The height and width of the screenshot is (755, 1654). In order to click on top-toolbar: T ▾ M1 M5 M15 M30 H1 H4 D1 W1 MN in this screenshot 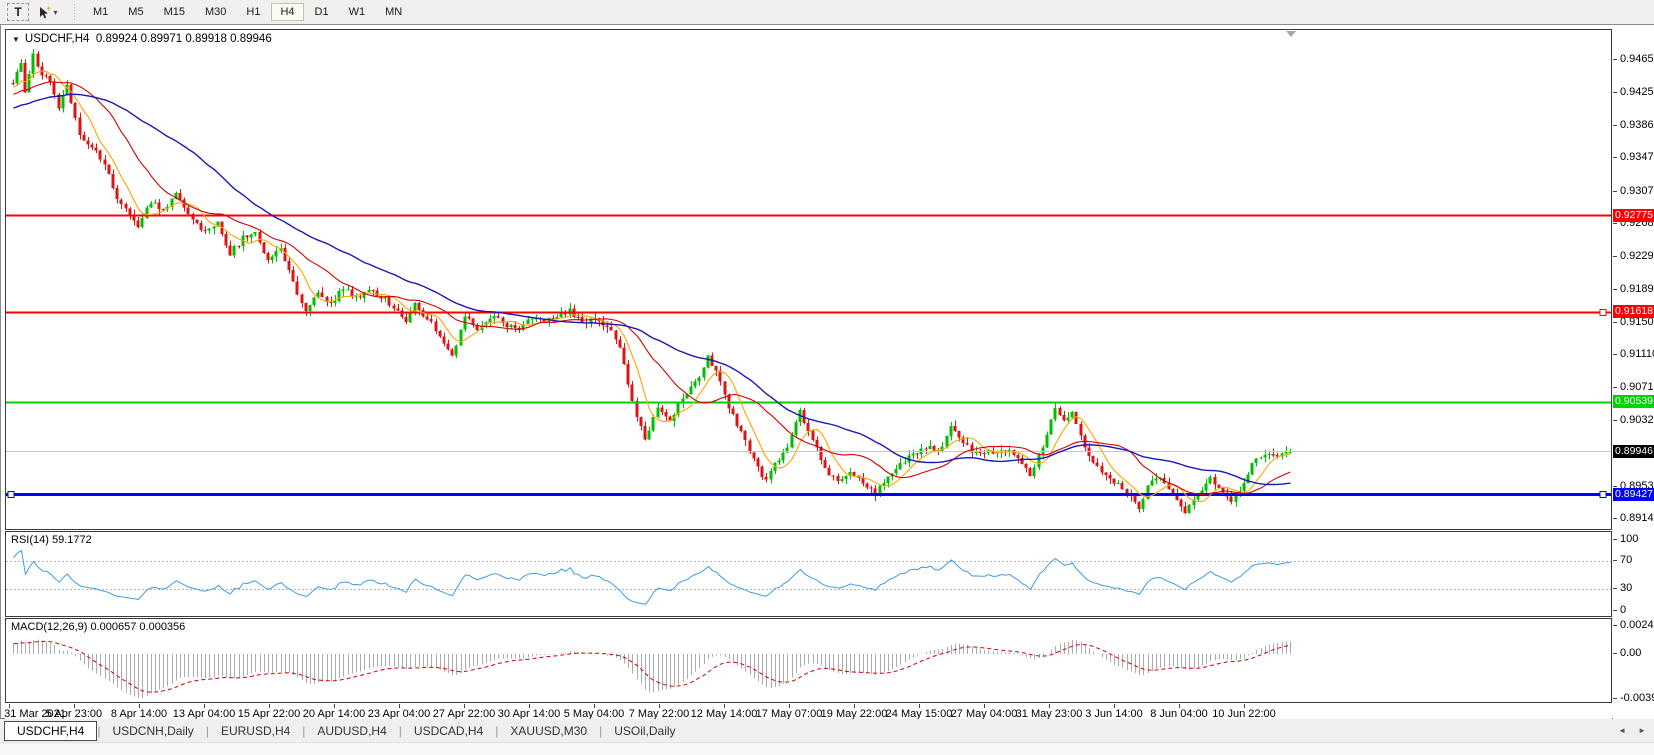, I will do `click(827, 12)`.